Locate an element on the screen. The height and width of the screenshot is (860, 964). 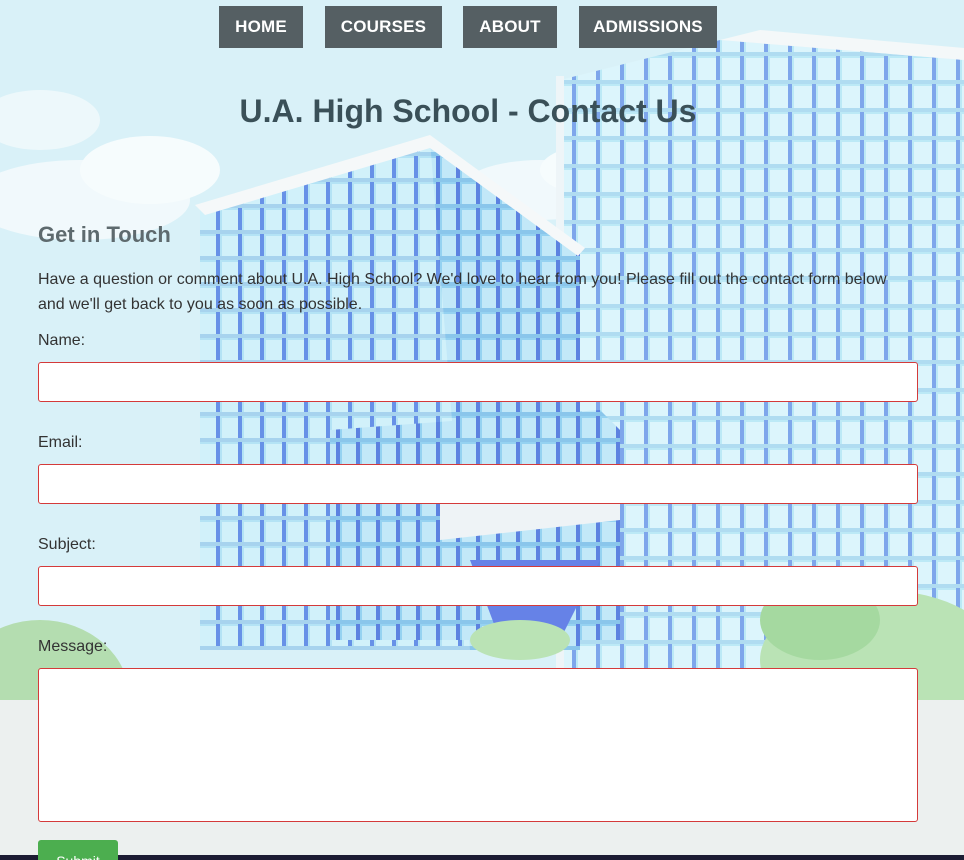
name-label: Name: is located at coordinates (62, 340).